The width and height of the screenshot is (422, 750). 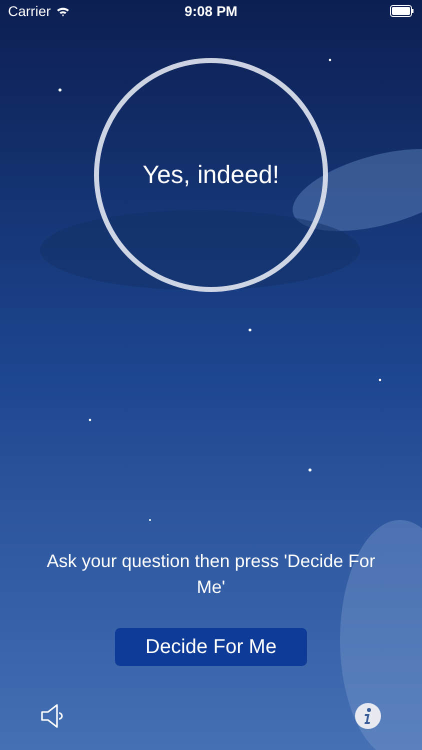 What do you see at coordinates (29, 11) in the screenshot?
I see `carrier-label: Carrier` at bounding box center [29, 11].